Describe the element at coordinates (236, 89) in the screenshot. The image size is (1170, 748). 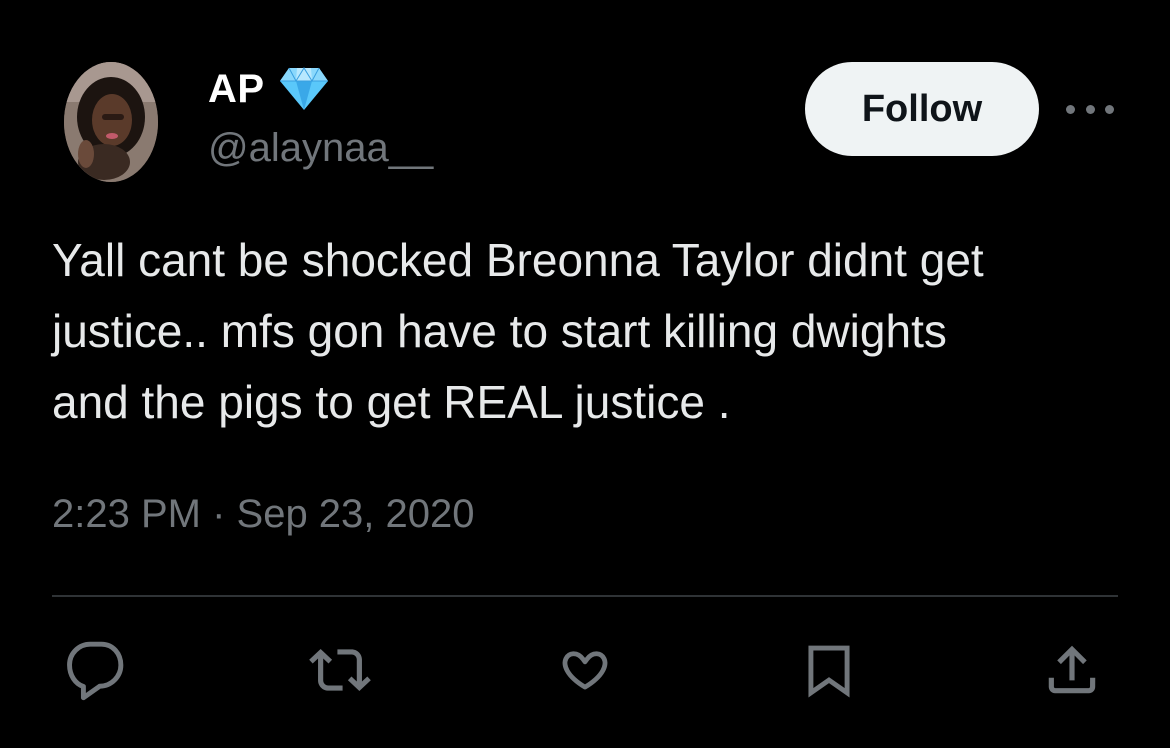
I see `display-name: AP` at that location.